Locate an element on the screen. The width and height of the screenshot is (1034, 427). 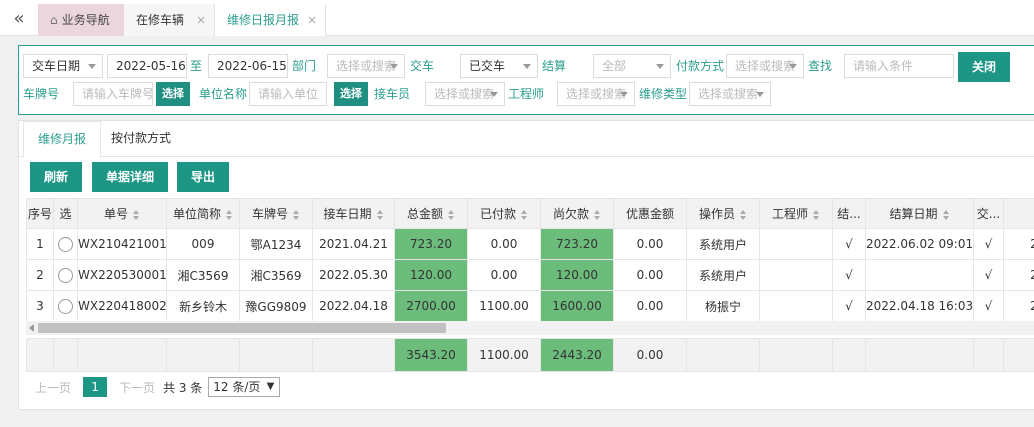
col-header: 车牌号 is located at coordinates (276, 213).